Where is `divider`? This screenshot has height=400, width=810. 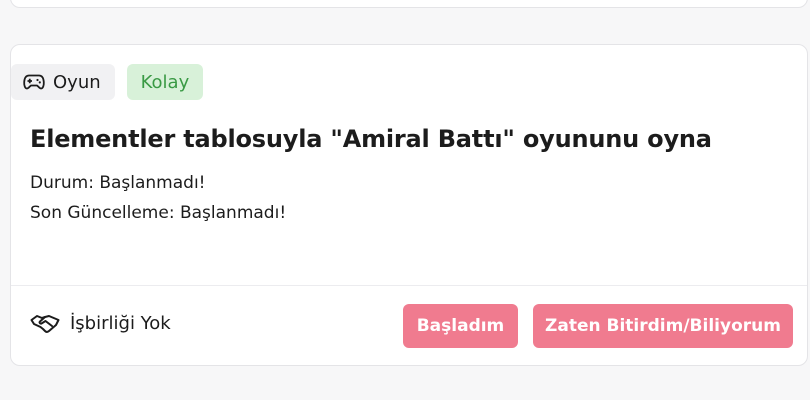
divider is located at coordinates (409, 285).